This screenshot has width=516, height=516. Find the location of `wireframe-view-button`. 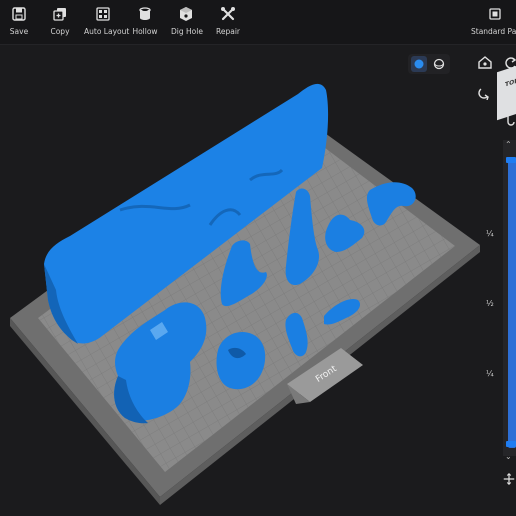

wireframe-view-button is located at coordinates (439, 64).